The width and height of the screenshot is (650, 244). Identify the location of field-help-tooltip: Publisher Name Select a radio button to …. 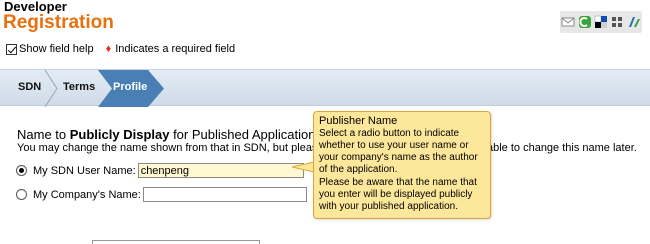
(402, 165).